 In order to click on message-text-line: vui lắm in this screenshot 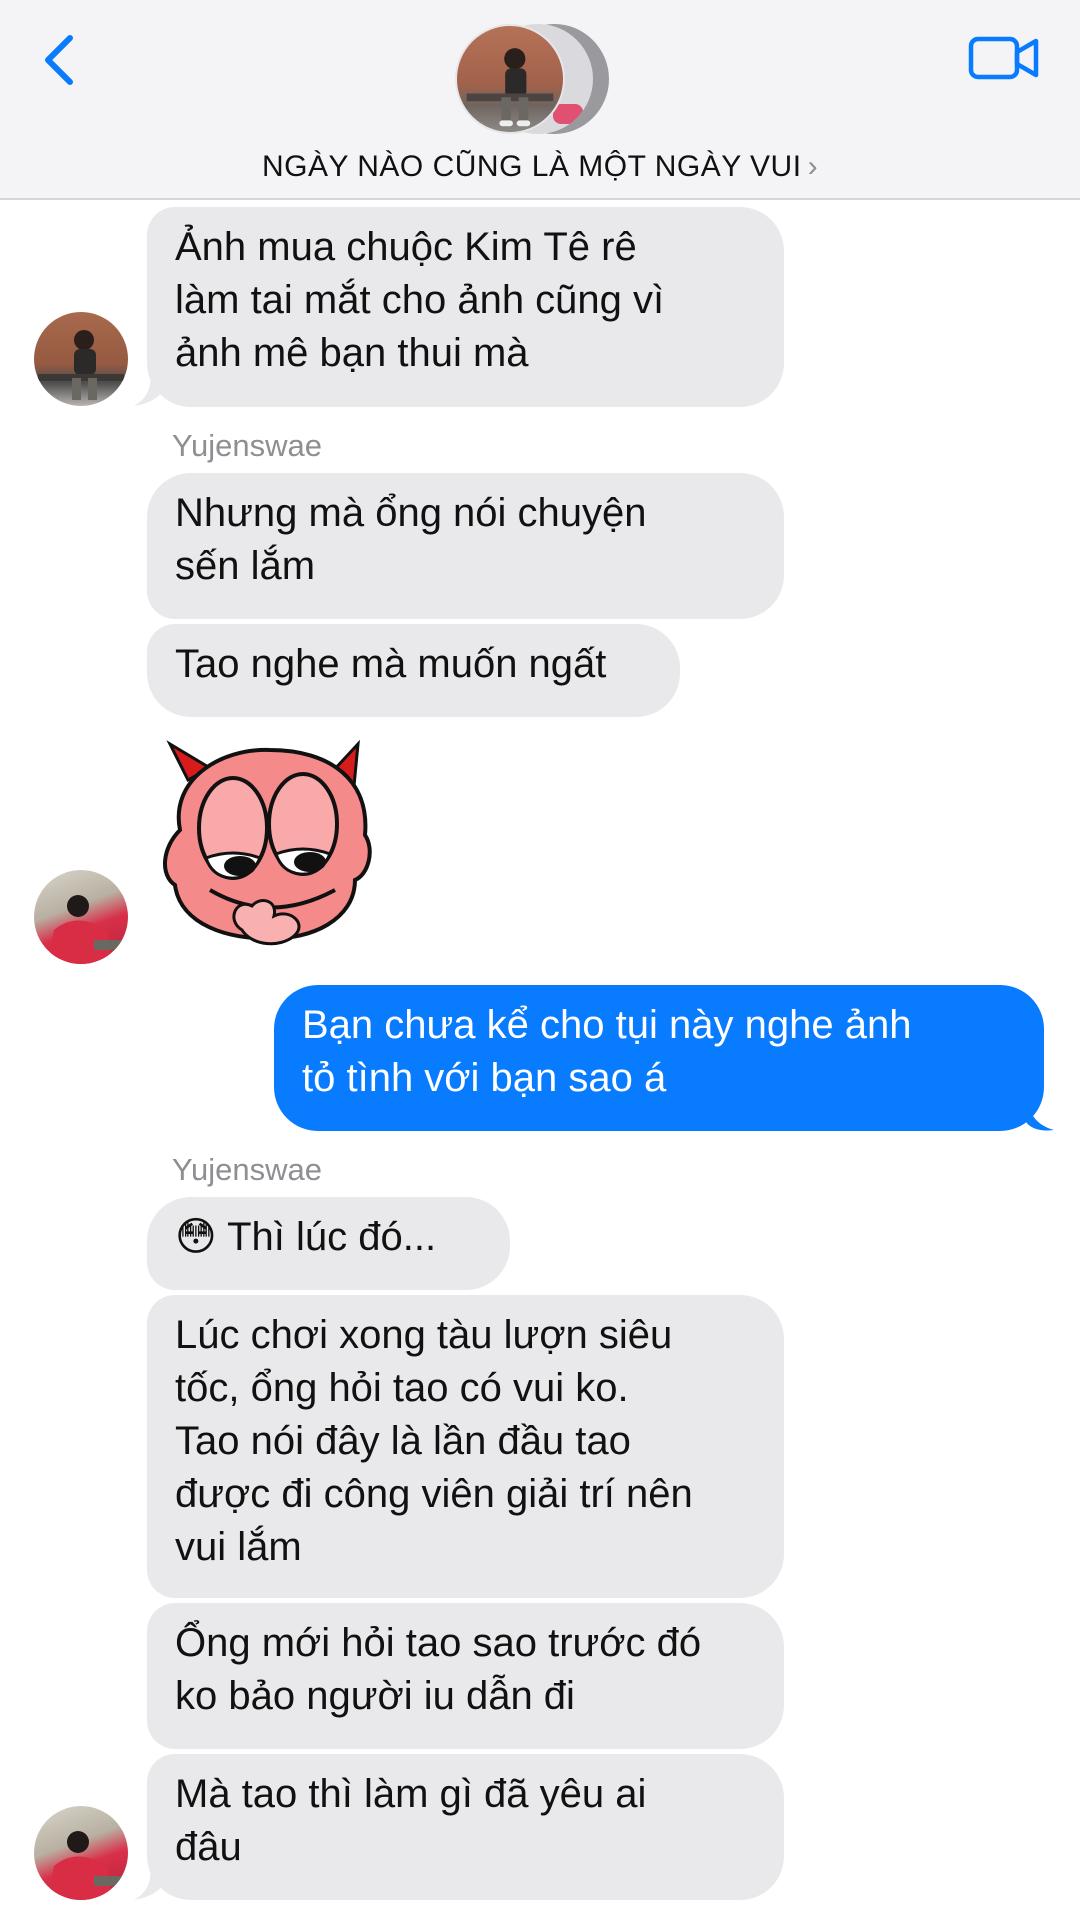, I will do `click(238, 1547)`.